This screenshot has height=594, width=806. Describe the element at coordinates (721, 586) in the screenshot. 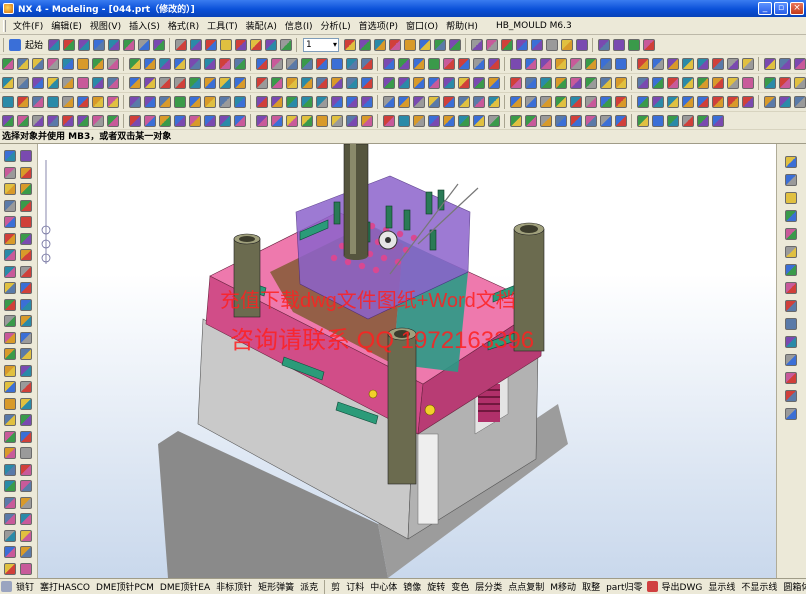

I see `bottom-tool-show-lines: 显示线` at that location.